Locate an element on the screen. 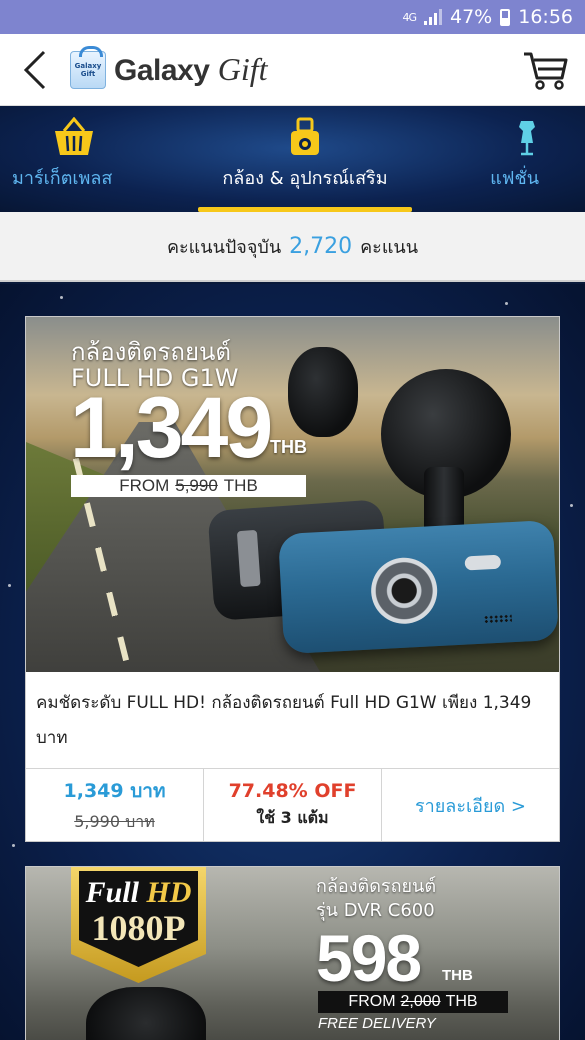 The width and height of the screenshot is (585, 1040). basket-icon is located at coordinates (54, 137).